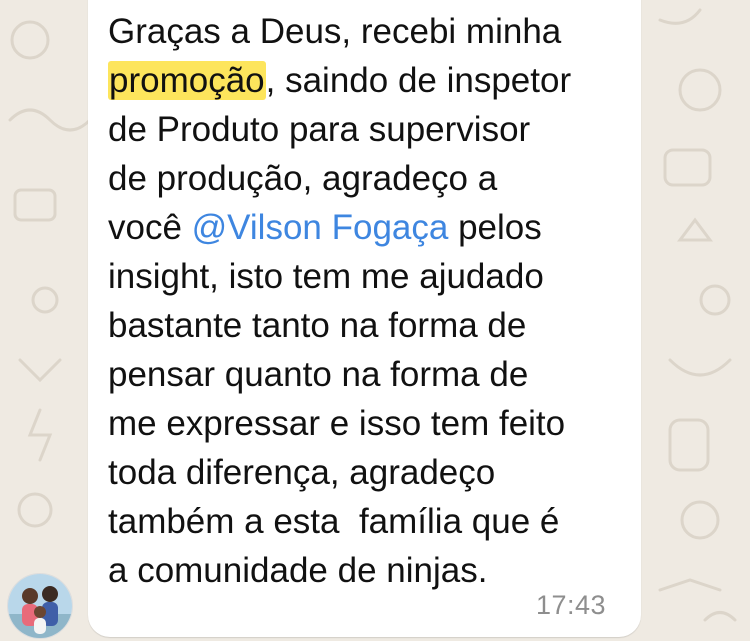 The height and width of the screenshot is (641, 750). Describe the element at coordinates (326, 276) in the screenshot. I see `message-line: insight, isto tem me ajudado` at that location.